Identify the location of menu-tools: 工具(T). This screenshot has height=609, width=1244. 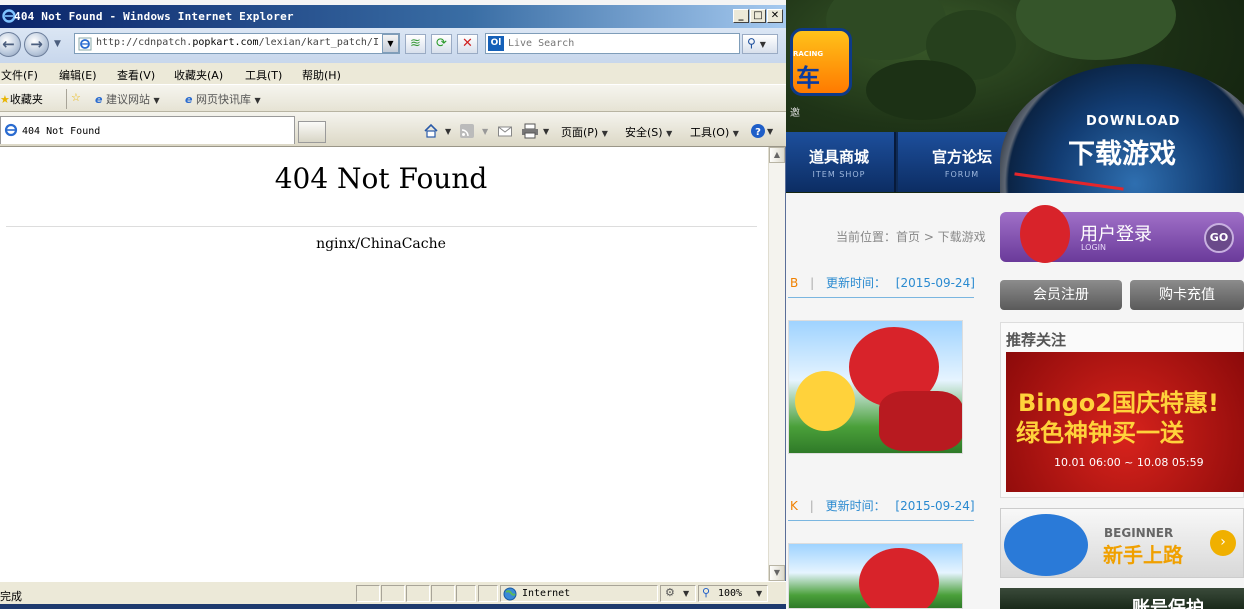
(263, 75).